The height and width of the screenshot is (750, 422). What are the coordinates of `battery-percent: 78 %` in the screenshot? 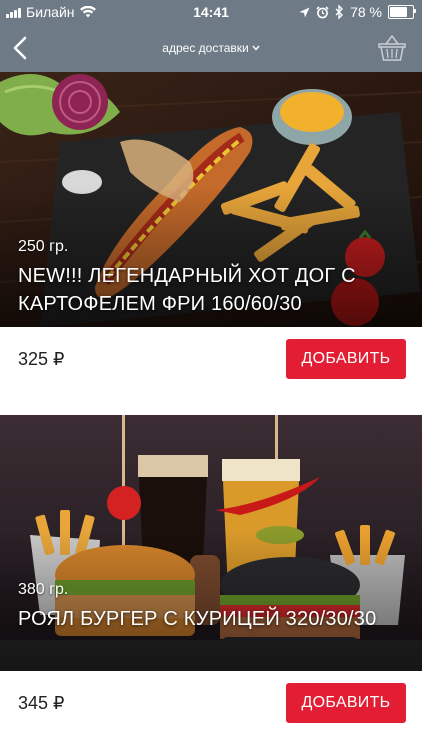 It's located at (366, 12).